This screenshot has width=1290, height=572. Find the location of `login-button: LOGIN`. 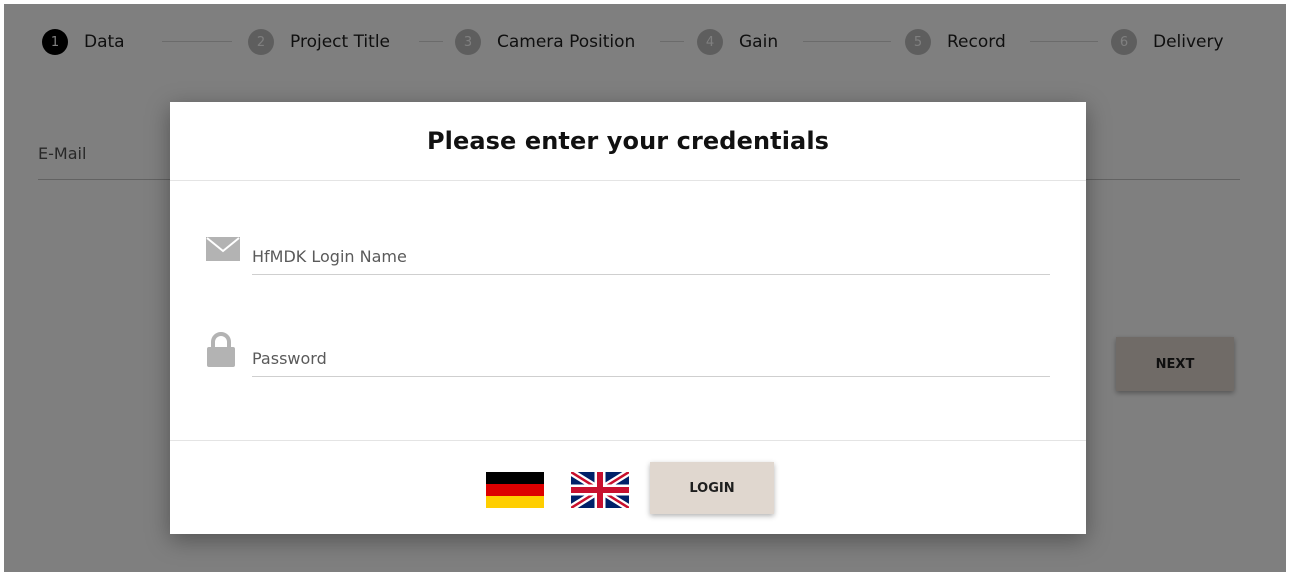

login-button: LOGIN is located at coordinates (712, 488).